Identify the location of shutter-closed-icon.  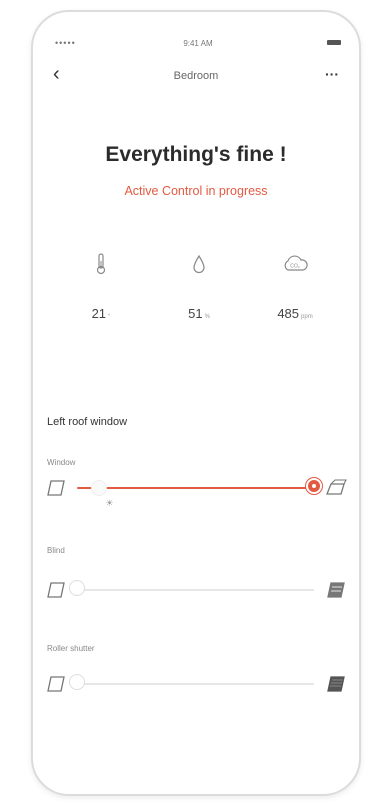
(336, 684).